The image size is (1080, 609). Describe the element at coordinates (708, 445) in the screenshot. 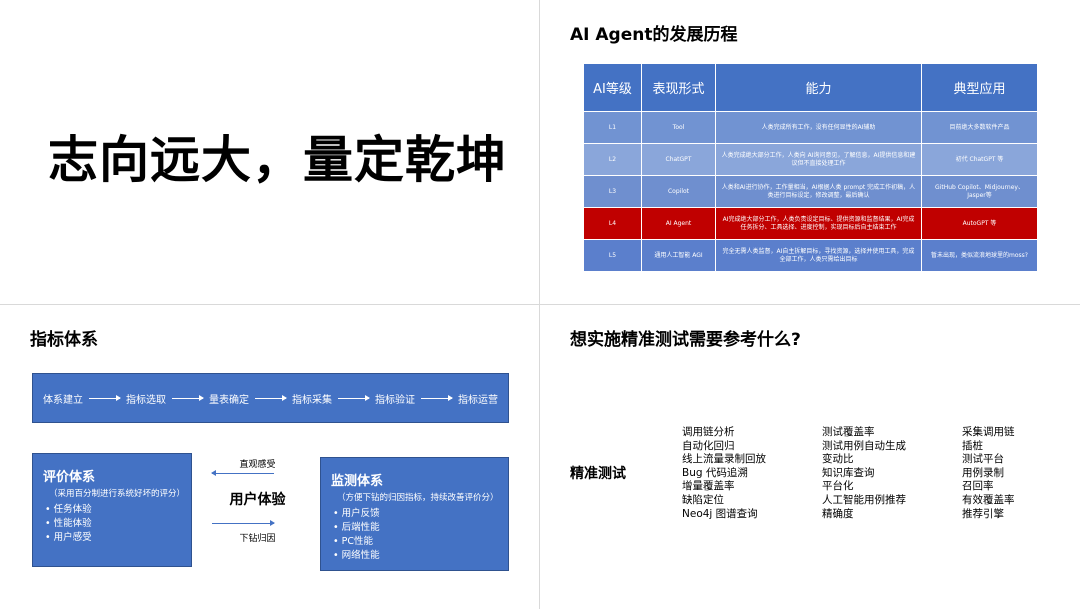

I see `list-item: 自动化回归` at that location.